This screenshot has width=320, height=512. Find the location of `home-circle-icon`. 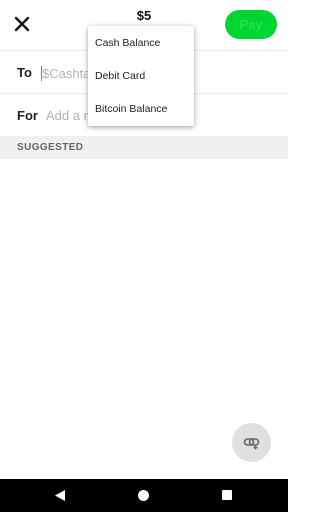

home-circle-icon is located at coordinates (143, 495).